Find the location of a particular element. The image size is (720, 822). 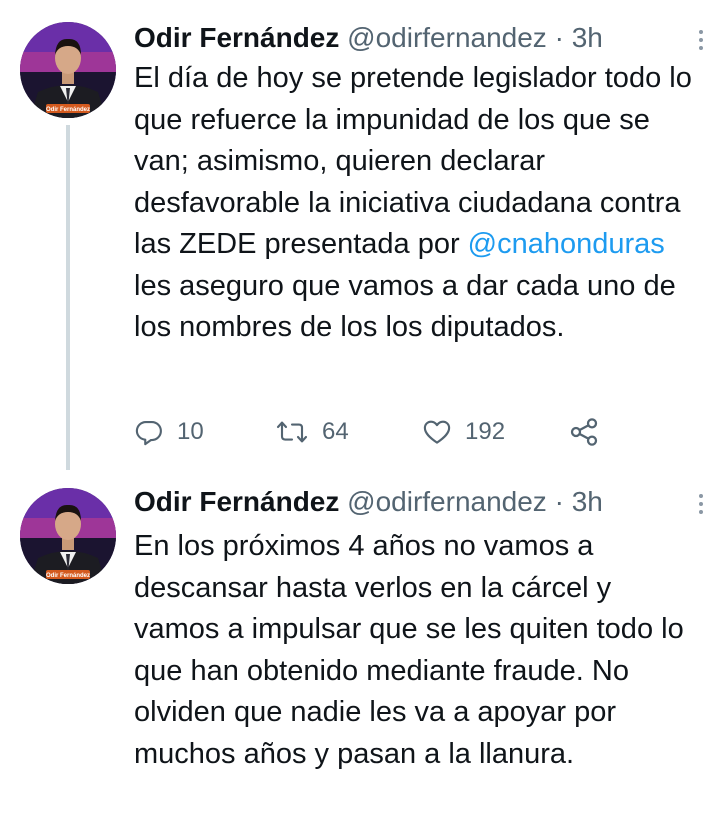

share-icon is located at coordinates (584, 432).